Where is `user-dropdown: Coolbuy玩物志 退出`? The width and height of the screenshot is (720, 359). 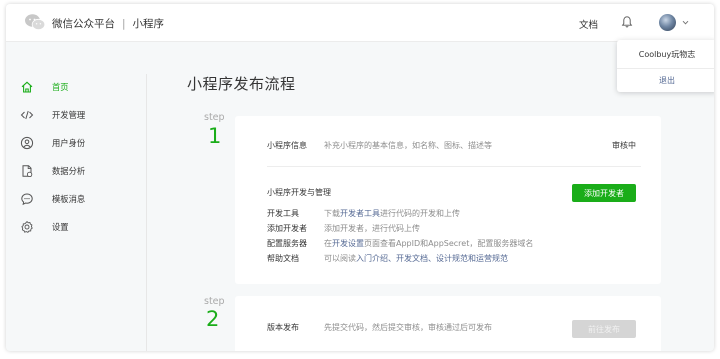 user-dropdown: Coolbuy玩物志 退出 is located at coordinates (665, 66).